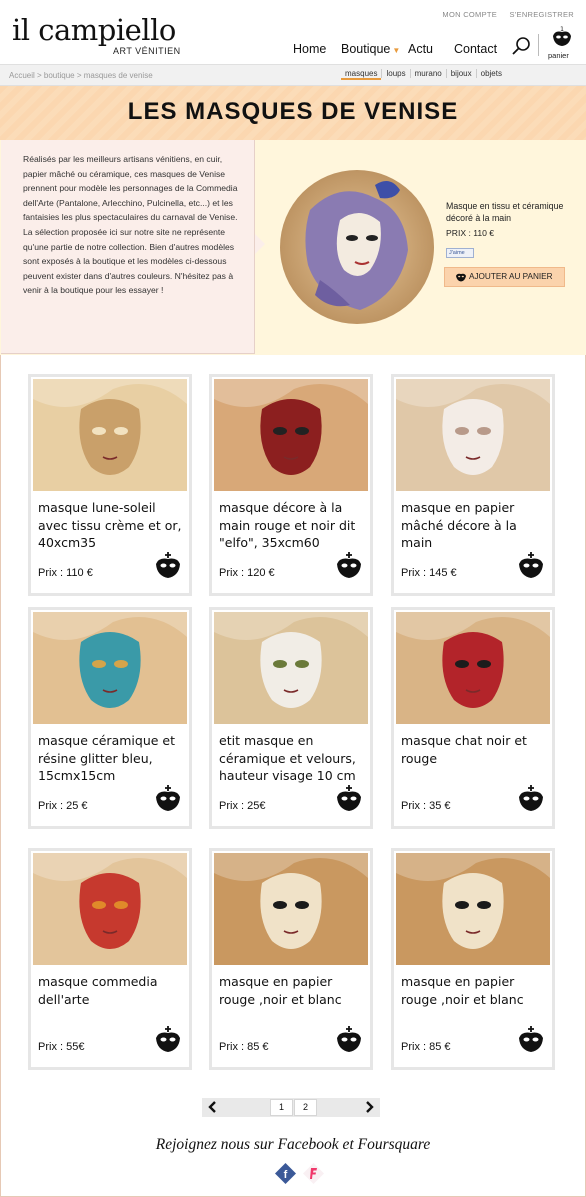 The image size is (586, 1197). Describe the element at coordinates (281, 1107) in the screenshot. I see `page-1: 1` at that location.